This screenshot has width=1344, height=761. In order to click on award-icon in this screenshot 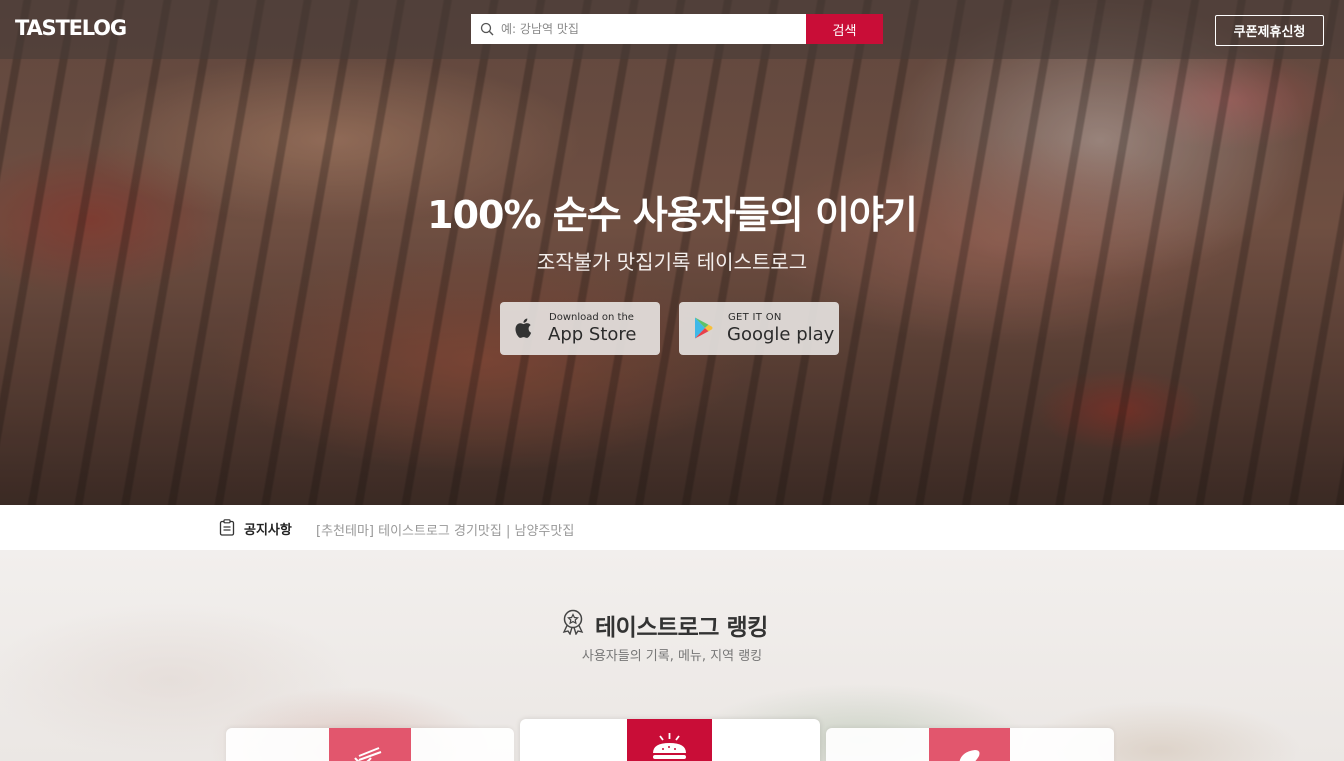, I will do `click(573, 622)`.